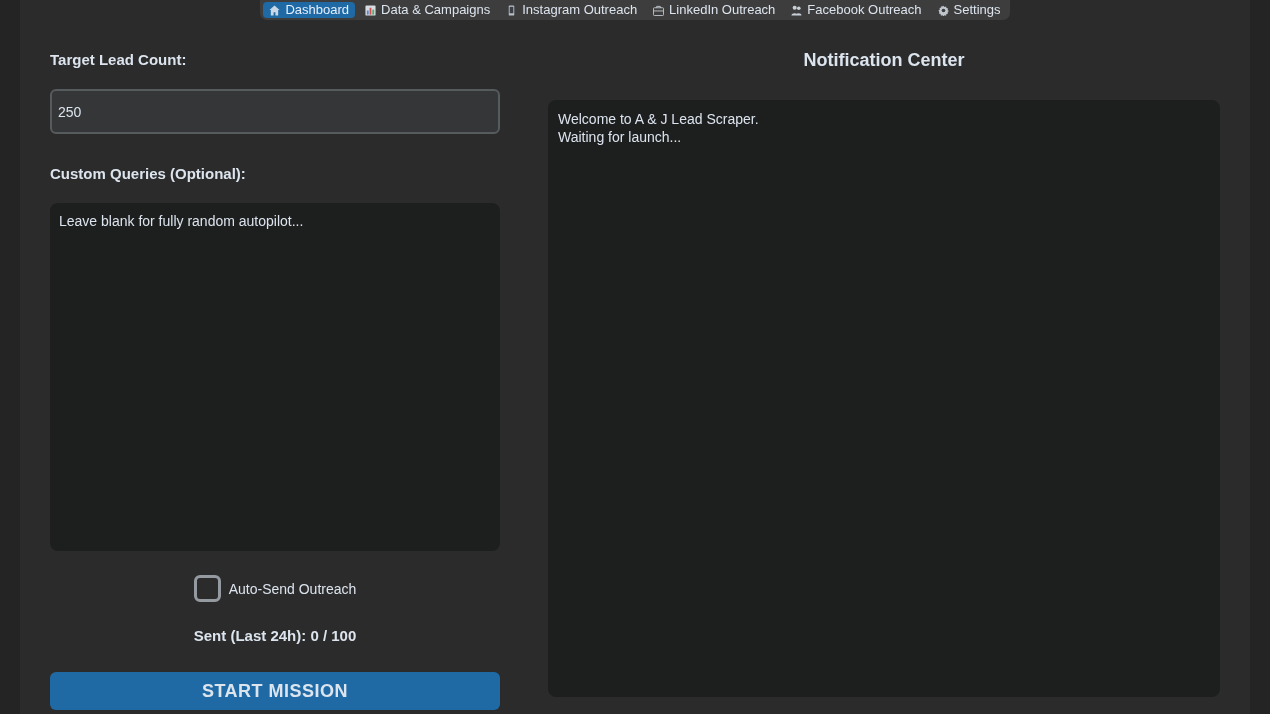 The image size is (1270, 714). What do you see at coordinates (275, 636) in the screenshot?
I see `sent-counter: Sent (Last 24h): 0 / 100` at bounding box center [275, 636].